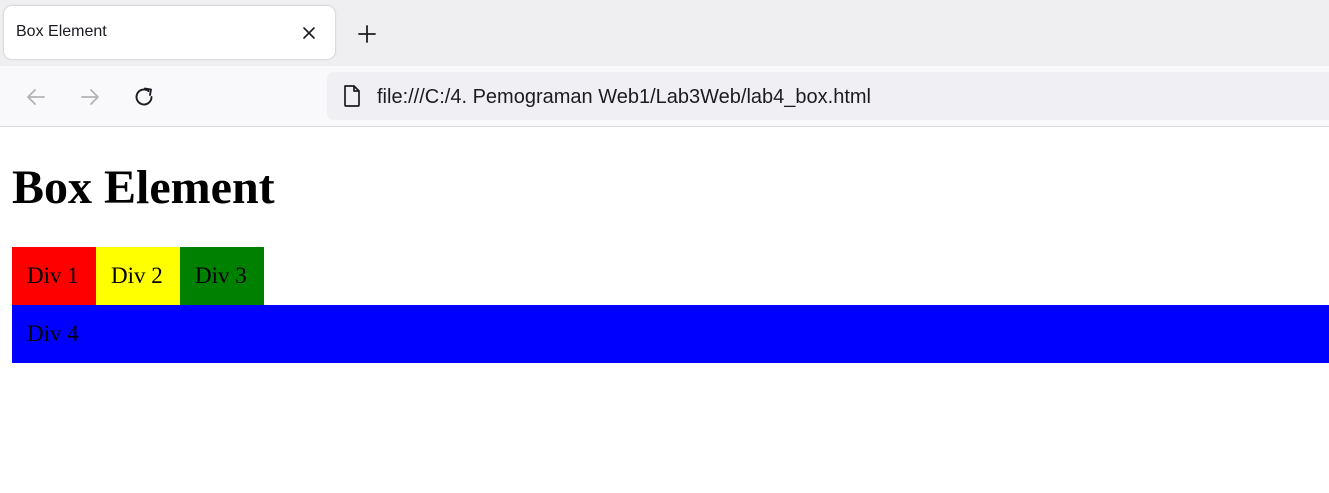 This screenshot has height=493, width=1329. I want to click on close-icon, so click(309, 33).